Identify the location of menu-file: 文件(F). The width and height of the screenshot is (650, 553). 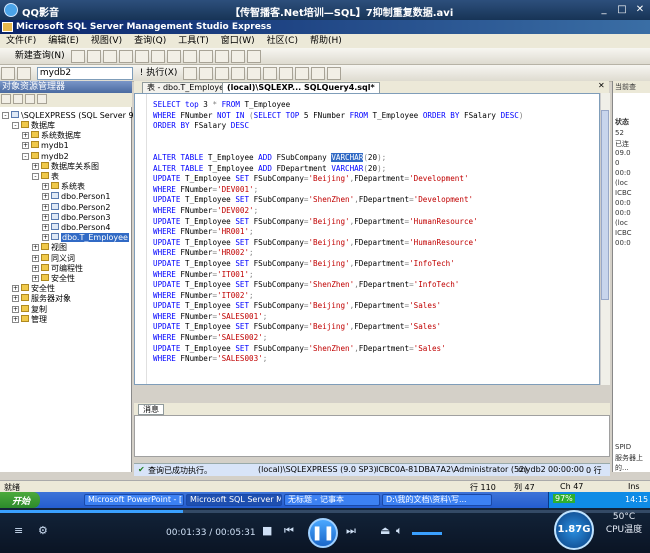
(21, 40).